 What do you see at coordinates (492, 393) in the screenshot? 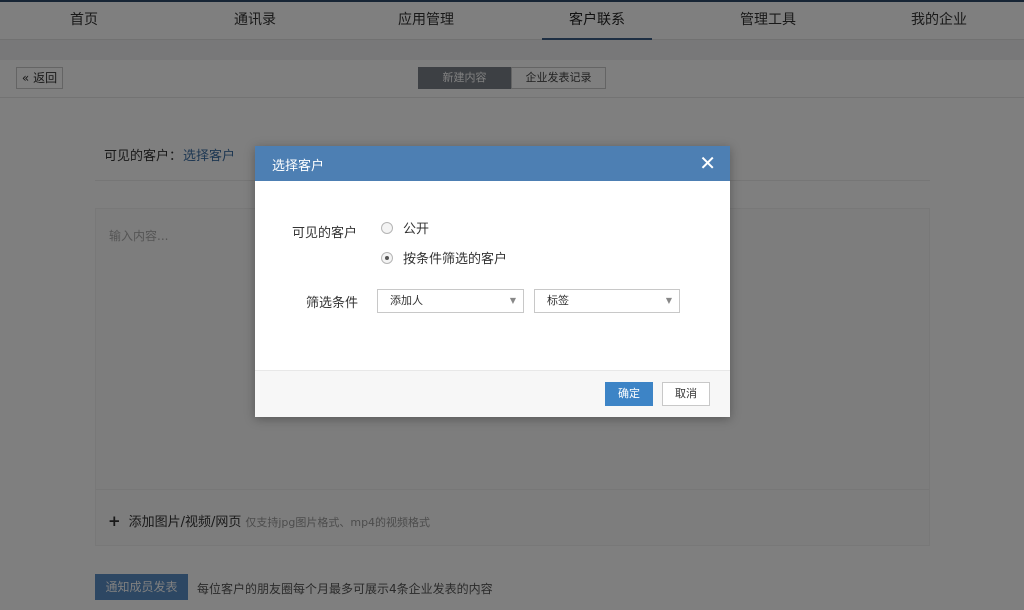
I see `dialog-footer: 确定 取消` at bounding box center [492, 393].